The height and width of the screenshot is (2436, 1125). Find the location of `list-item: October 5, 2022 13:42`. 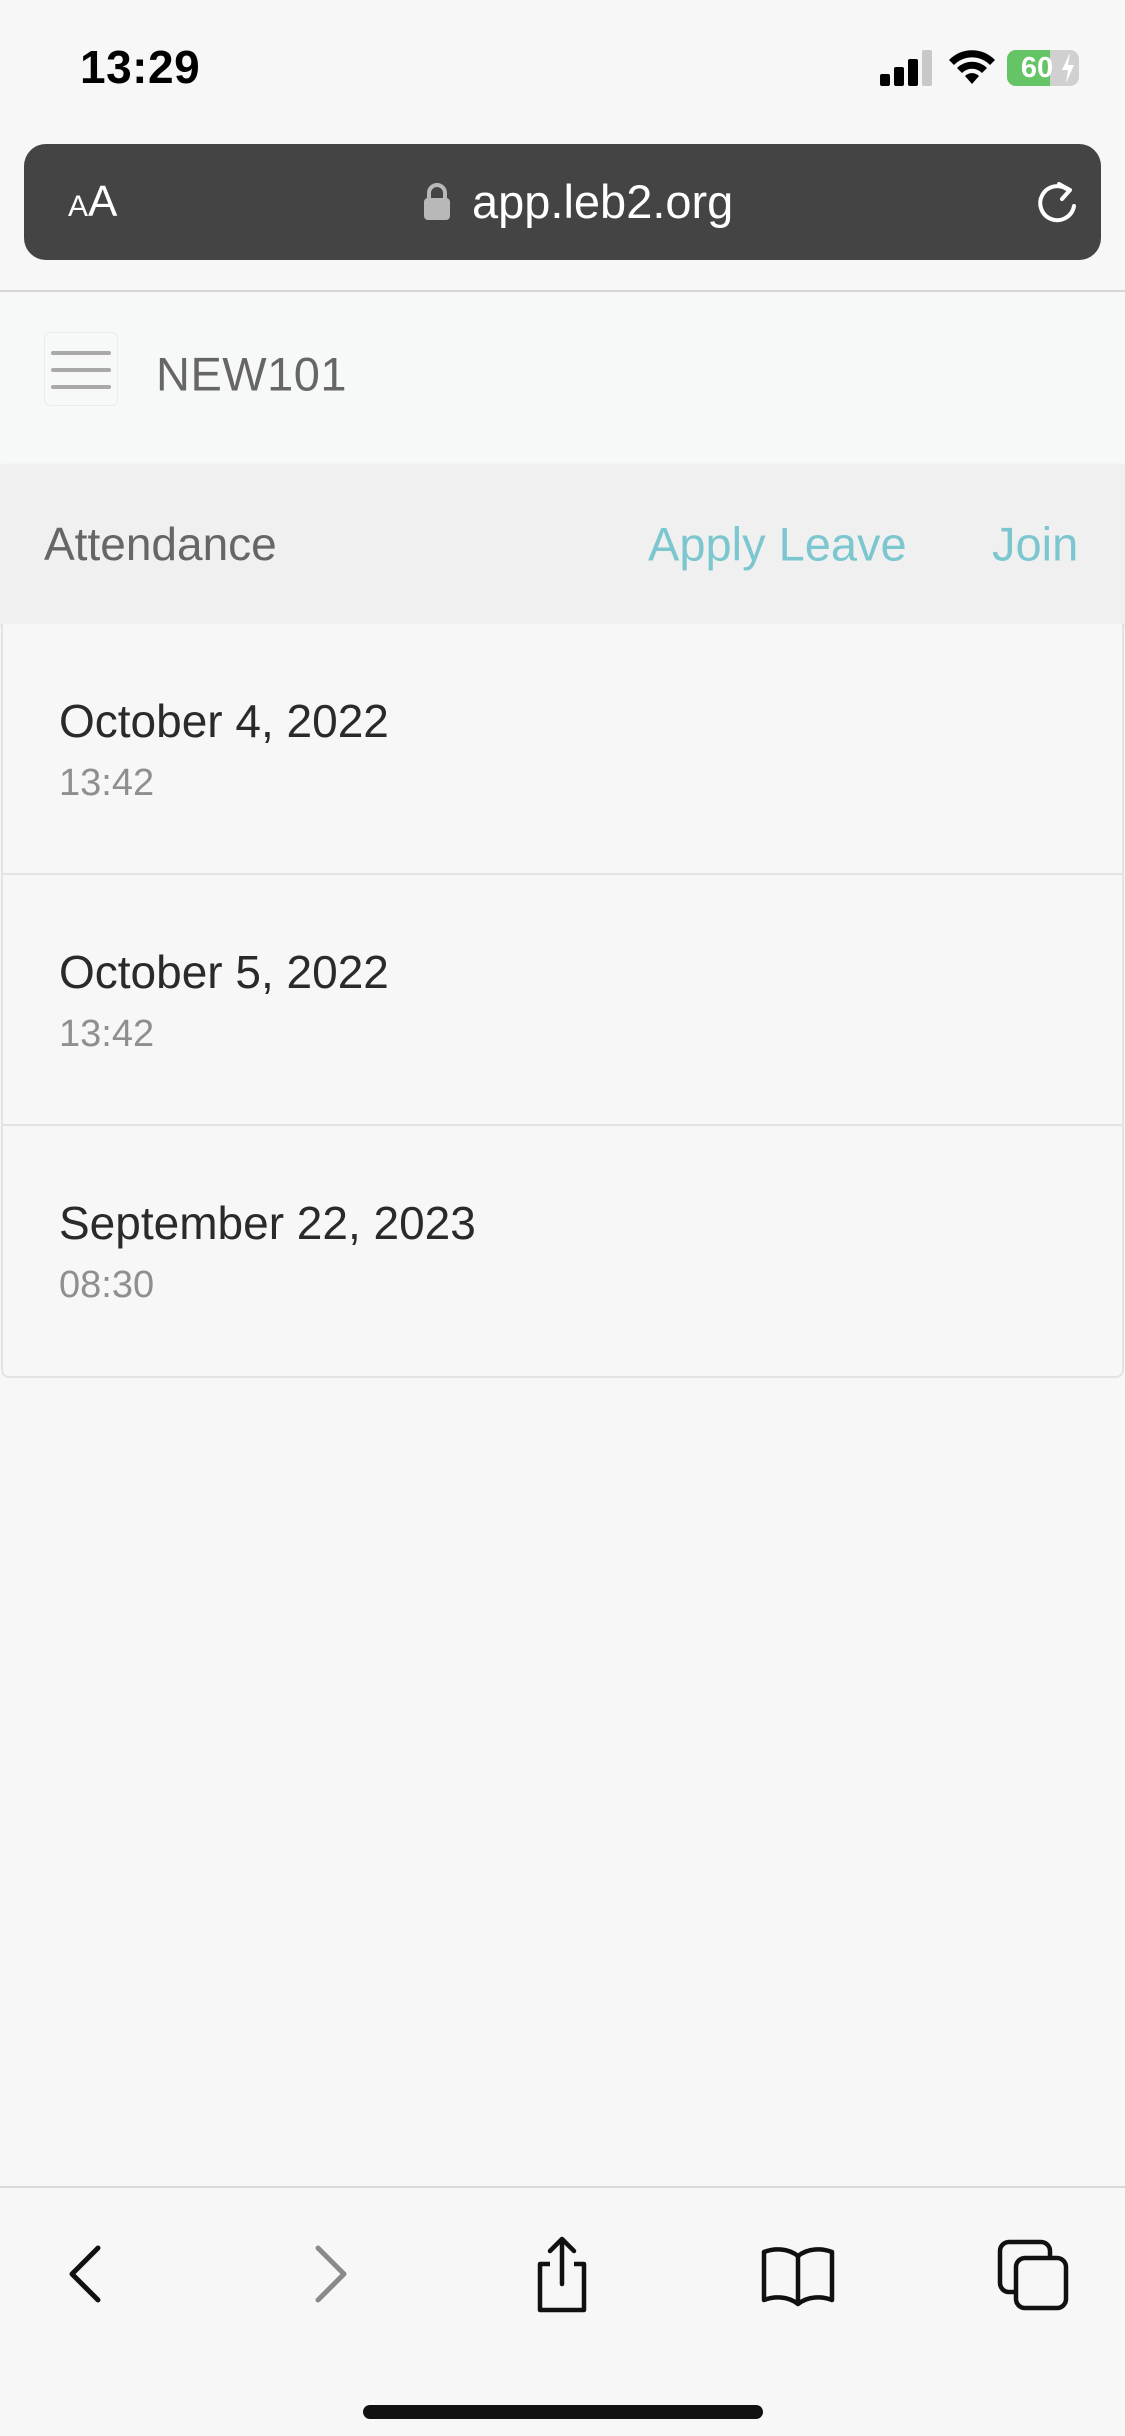

list-item: October 5, 2022 13:42 is located at coordinates (562, 1000).